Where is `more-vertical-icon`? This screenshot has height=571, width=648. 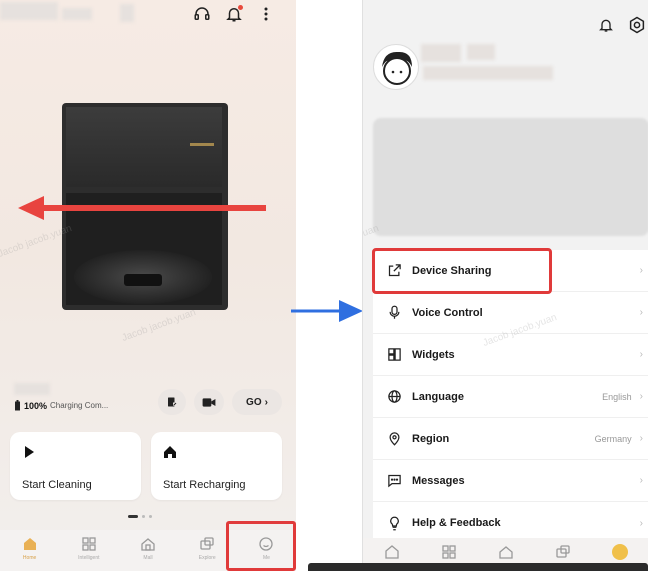
more-vertical-icon is located at coordinates (266, 14).